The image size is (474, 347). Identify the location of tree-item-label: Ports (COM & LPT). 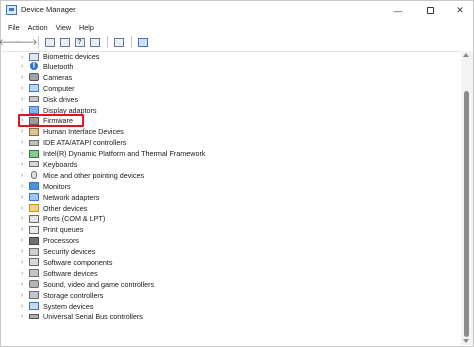
(74, 219).